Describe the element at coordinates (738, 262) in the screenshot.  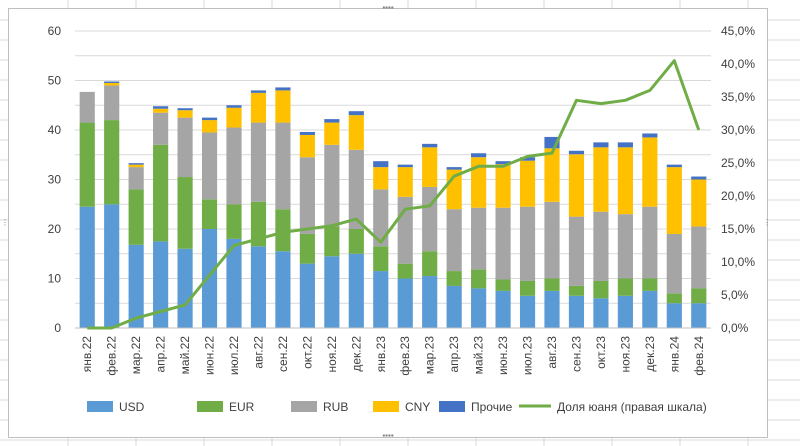
I see `y-right-tick-label: 10,0%` at that location.